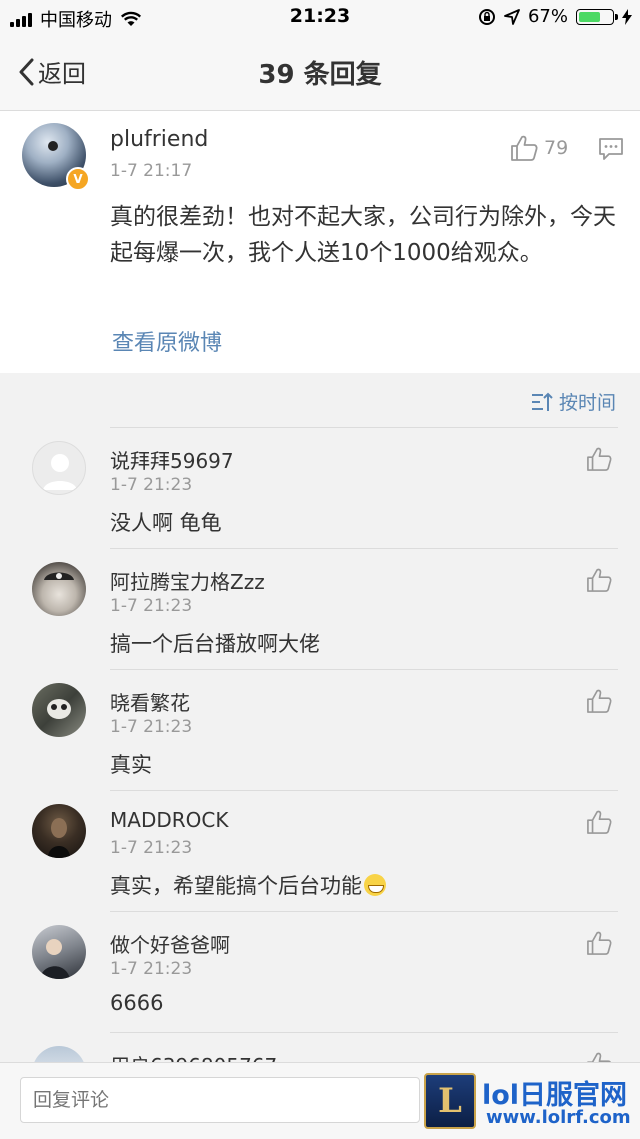  Describe the element at coordinates (137, 1003) in the screenshot. I see `comment-text: 6666` at that location.